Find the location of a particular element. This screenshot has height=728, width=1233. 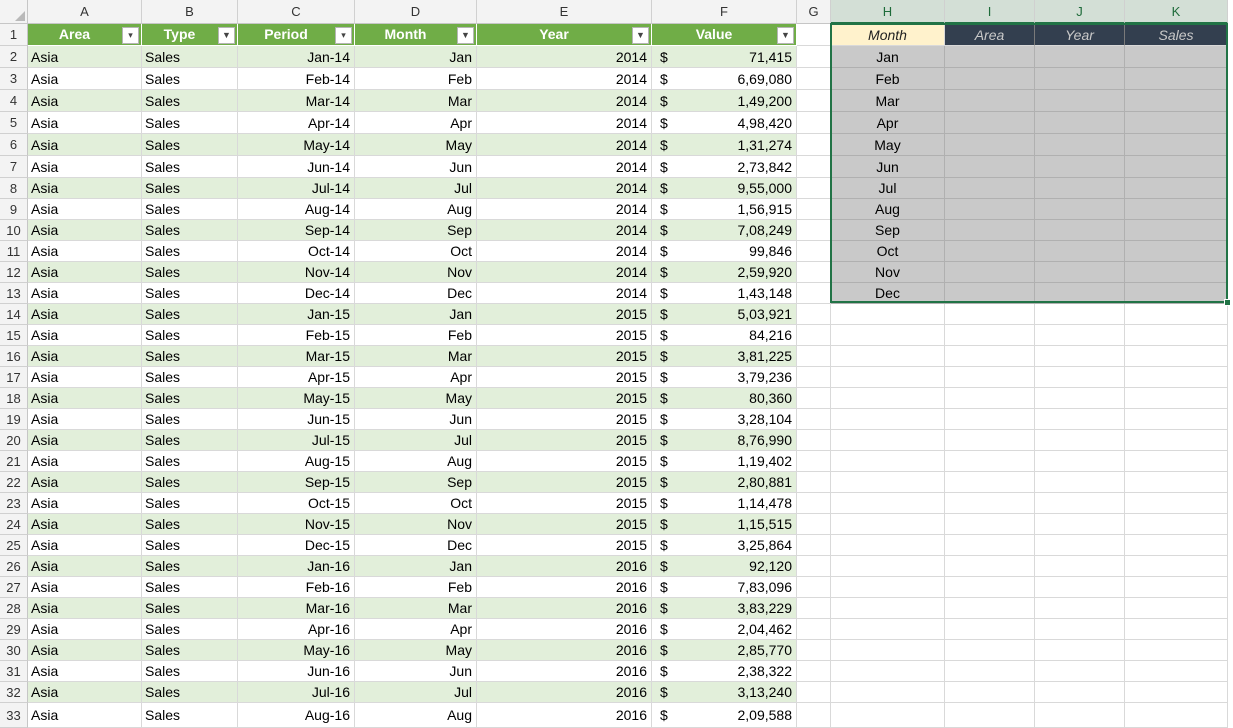

value-cell: $3,28,104 is located at coordinates (724, 419).